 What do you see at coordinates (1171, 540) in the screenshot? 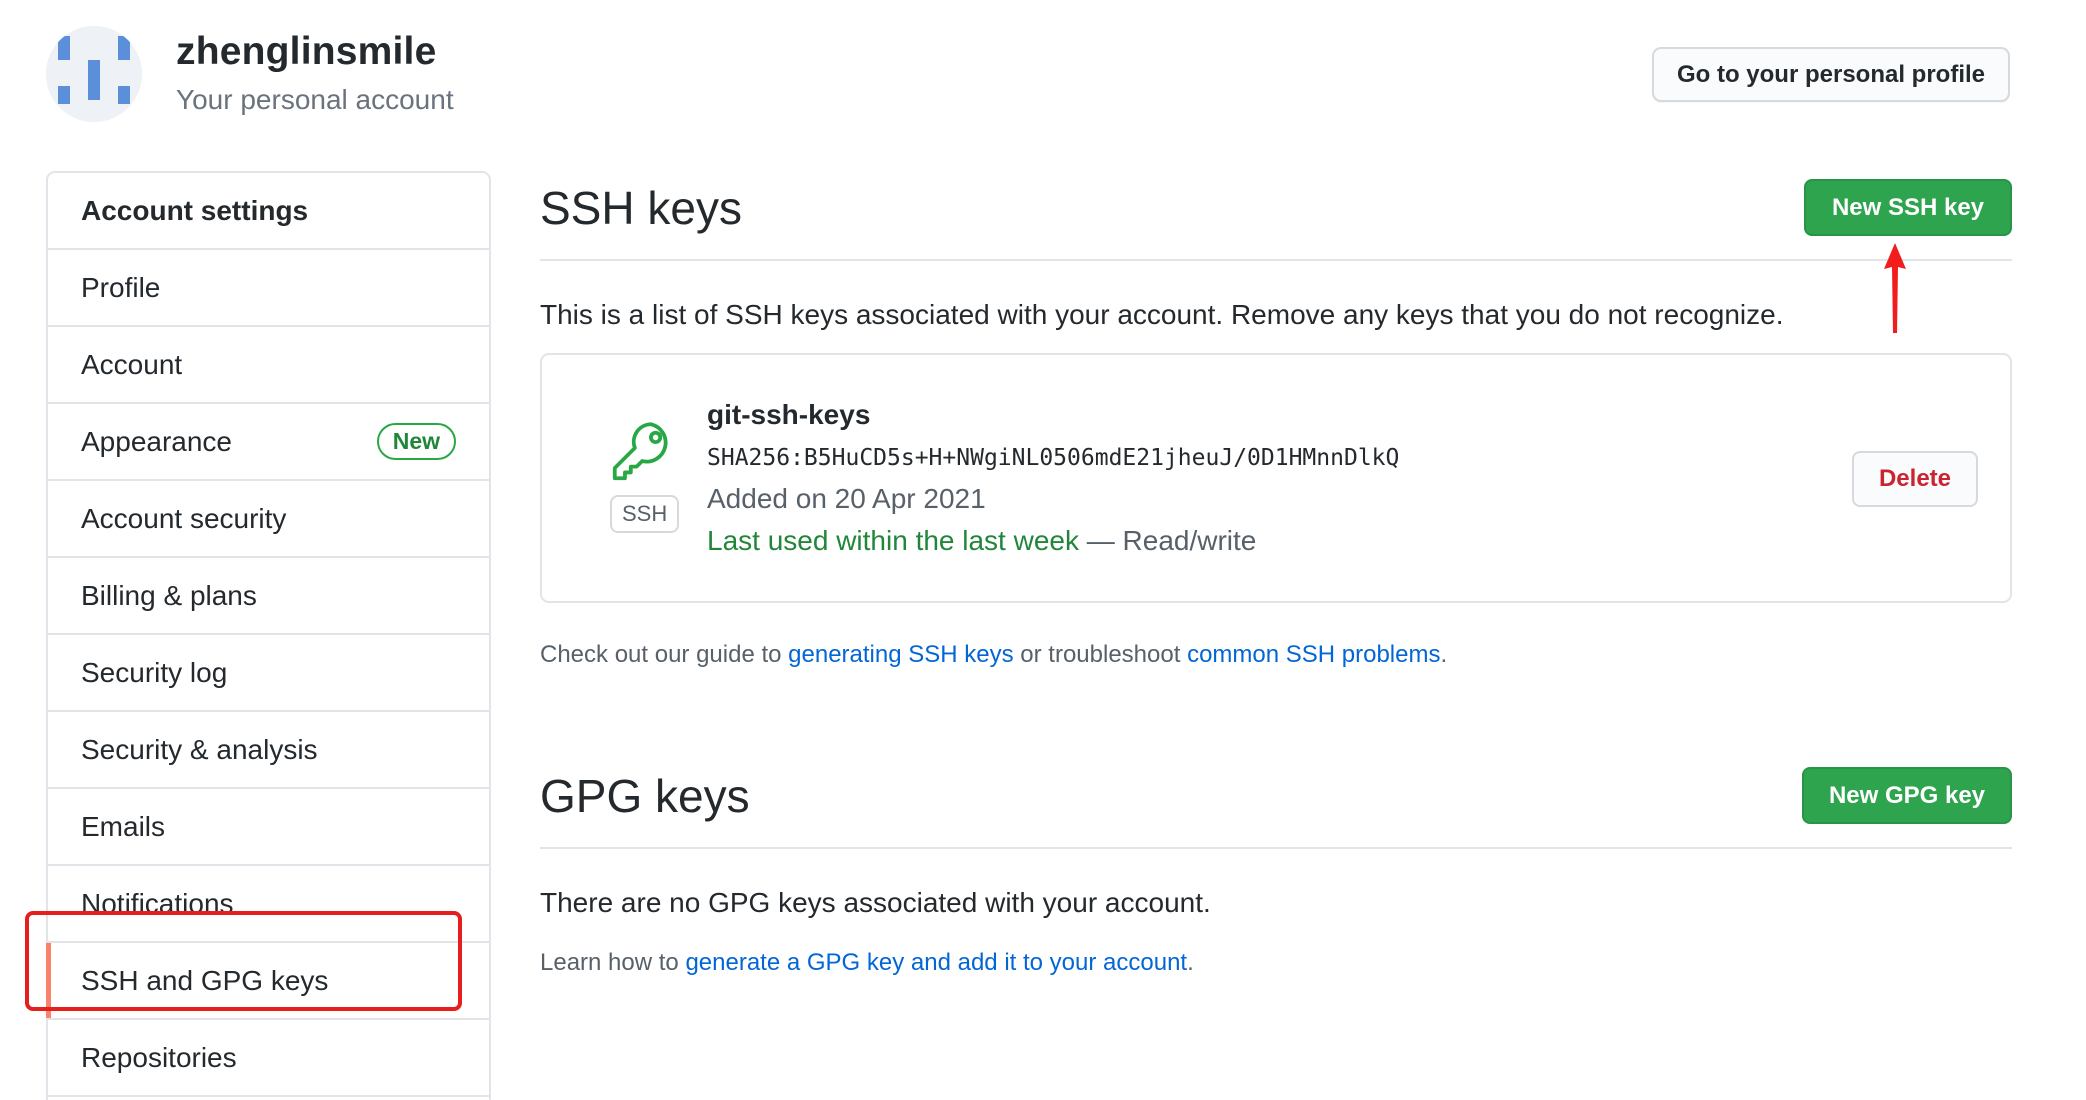
I see `ssh-key-access: — Read/write` at bounding box center [1171, 540].